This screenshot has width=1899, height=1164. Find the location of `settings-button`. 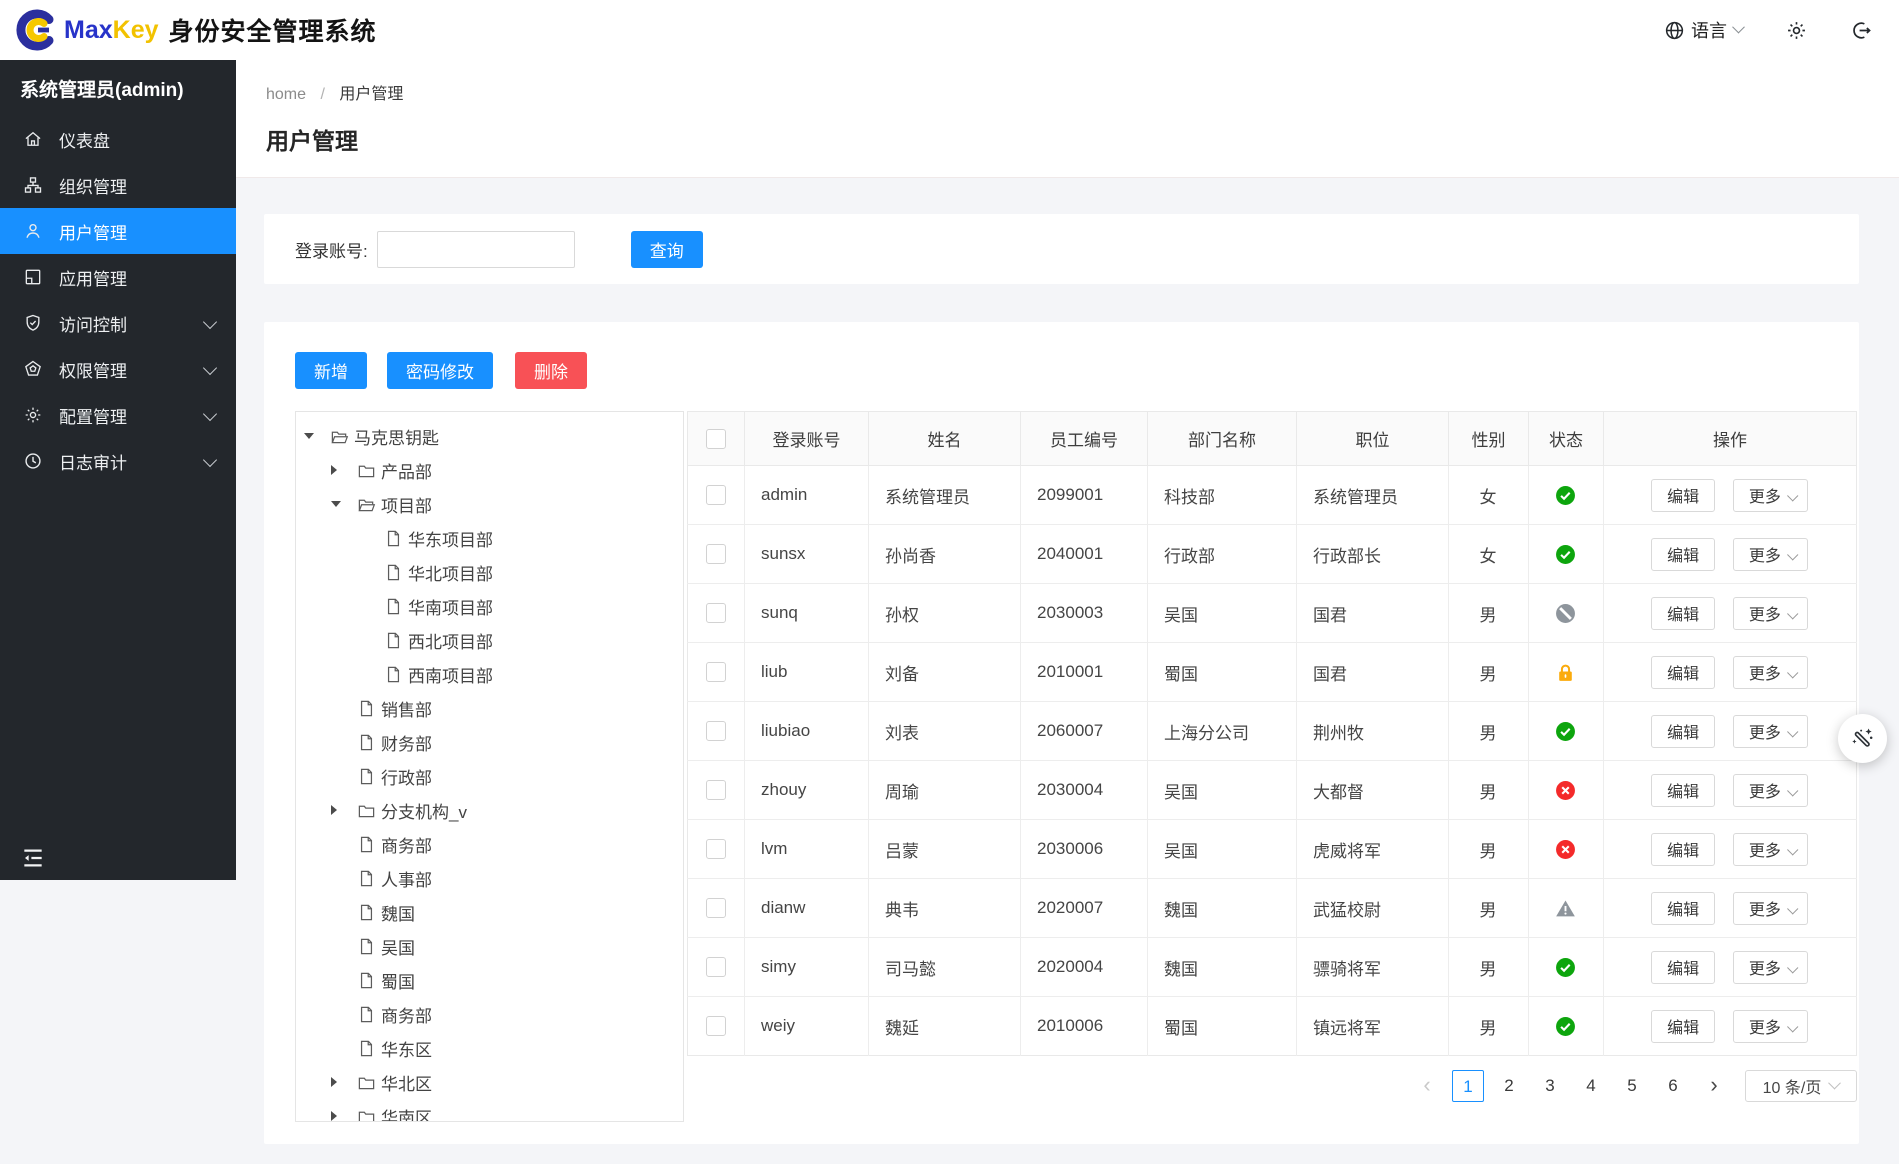

settings-button is located at coordinates (1796, 30).